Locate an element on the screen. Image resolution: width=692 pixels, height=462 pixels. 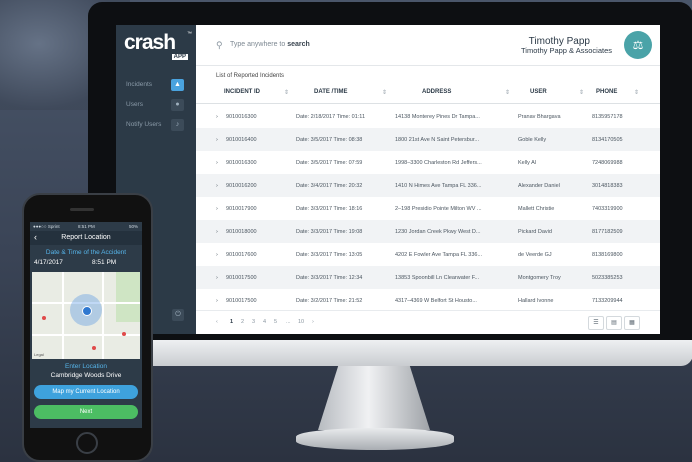
cell-user: Pranav Bhargava is located at coordinates (539, 117).